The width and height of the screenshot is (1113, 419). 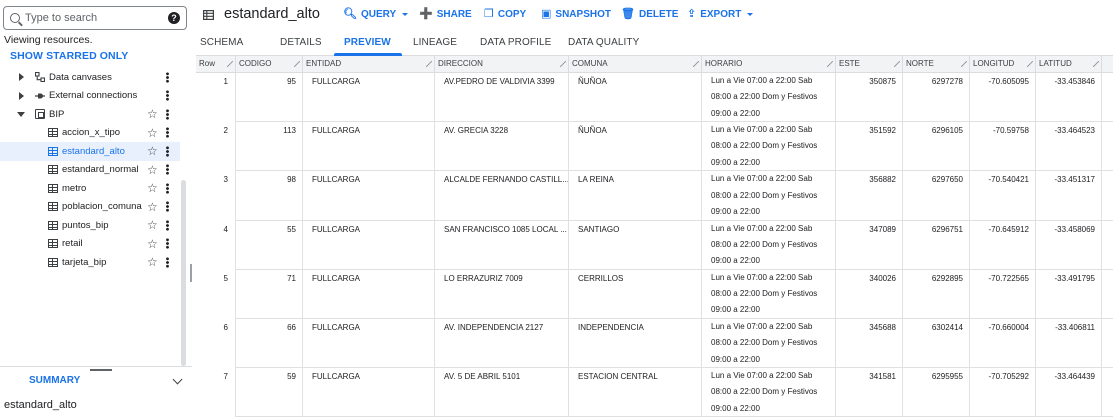 I want to click on cell-latitud: -33.491795, so click(x=1069, y=294).